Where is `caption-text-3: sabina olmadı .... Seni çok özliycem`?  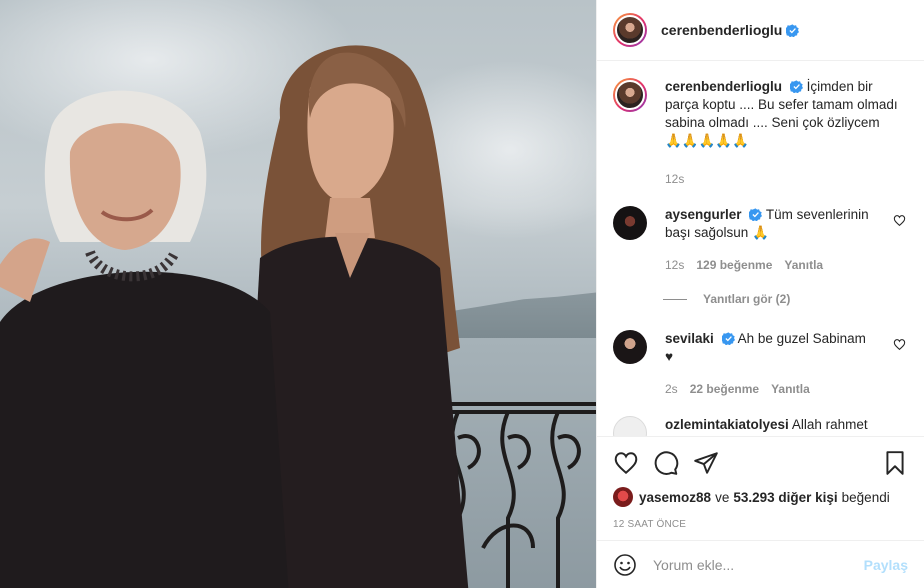 caption-text-3: sabina olmadı .... Seni çok özliycem is located at coordinates (772, 122).